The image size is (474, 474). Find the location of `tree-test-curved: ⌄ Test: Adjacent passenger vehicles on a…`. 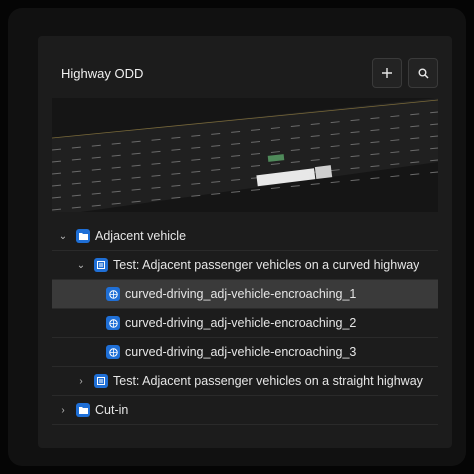

tree-test-curved: ⌄ Test: Adjacent passenger vehicles on a… is located at coordinates (245, 265).